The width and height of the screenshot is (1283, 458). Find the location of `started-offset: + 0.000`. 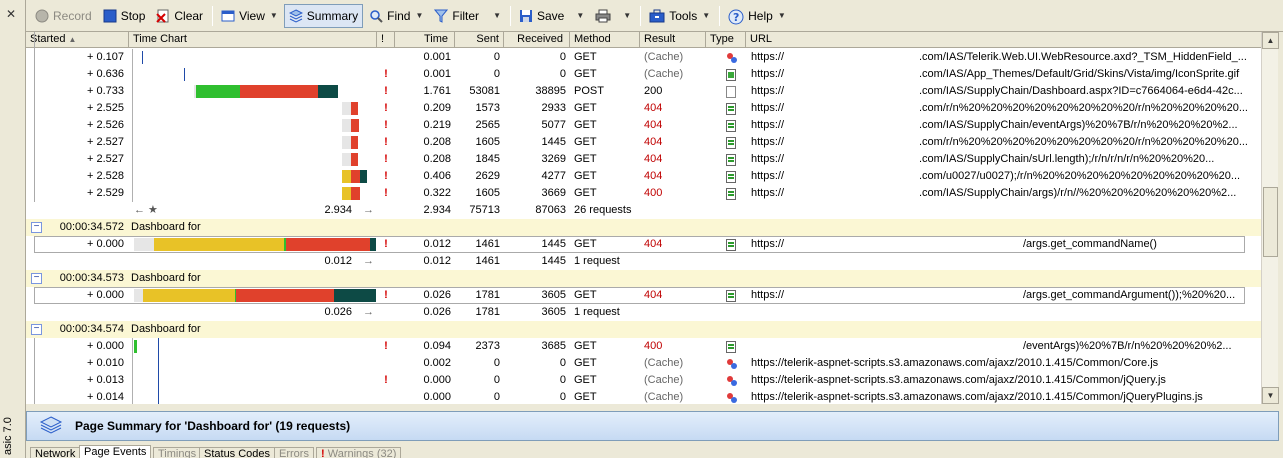

started-offset: + 0.000 is located at coordinates (105, 346).